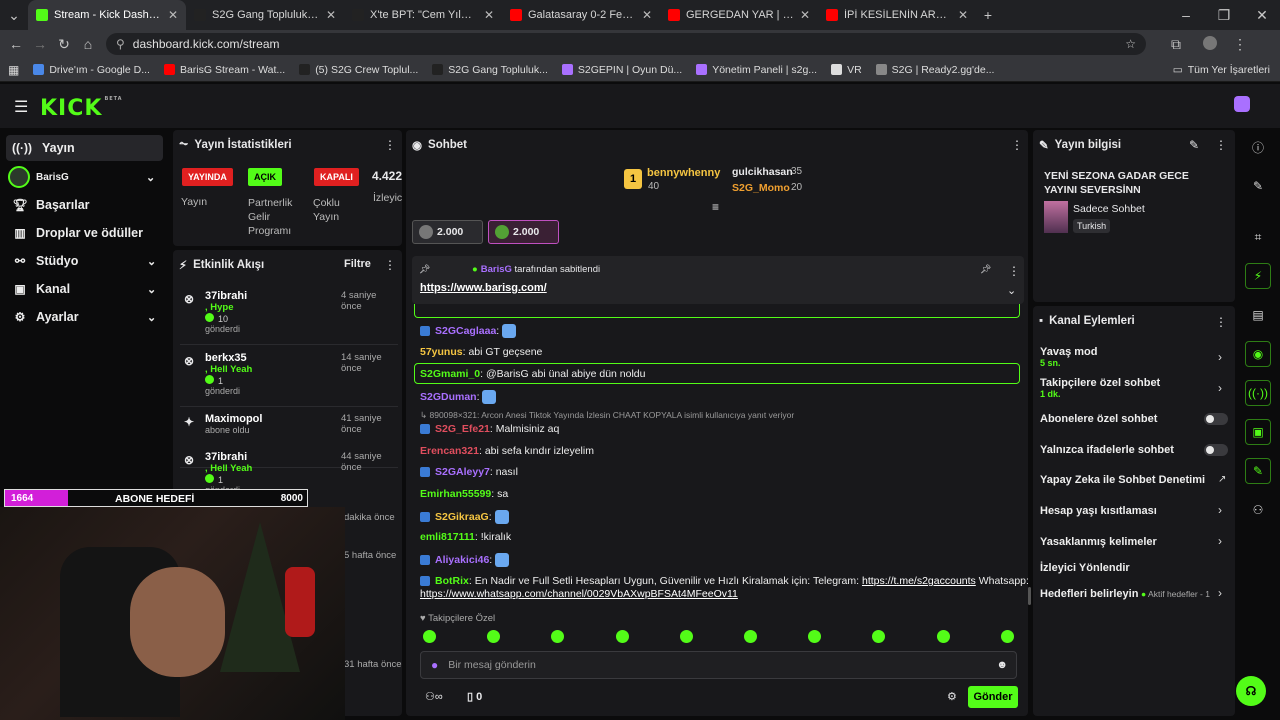 Image resolution: width=1280 pixels, height=720 pixels. What do you see at coordinates (1186, 15) in the screenshot?
I see `minimize-icon: –` at bounding box center [1186, 15].